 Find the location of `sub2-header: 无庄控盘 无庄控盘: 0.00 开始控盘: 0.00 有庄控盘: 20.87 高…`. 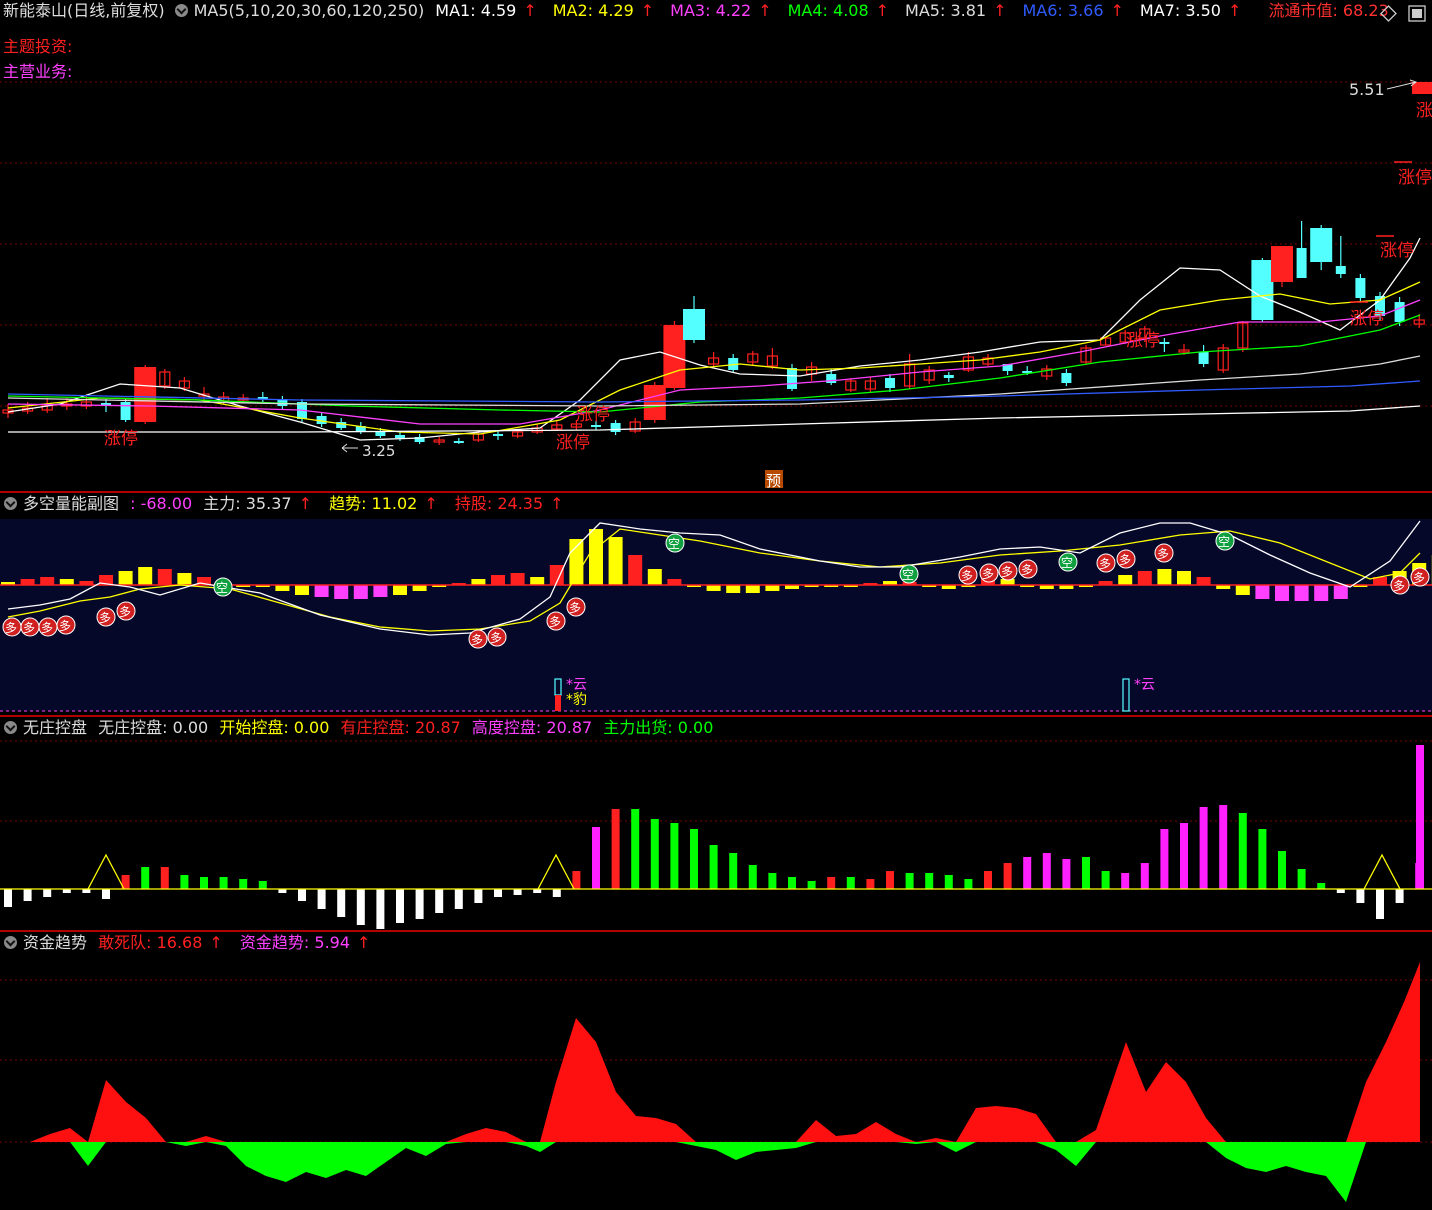

sub2-header: 无庄控盘 无庄控盘: 0.00 开始控盘: 0.00 有庄控盘: 20.87 高… is located at coordinates (716, 728).